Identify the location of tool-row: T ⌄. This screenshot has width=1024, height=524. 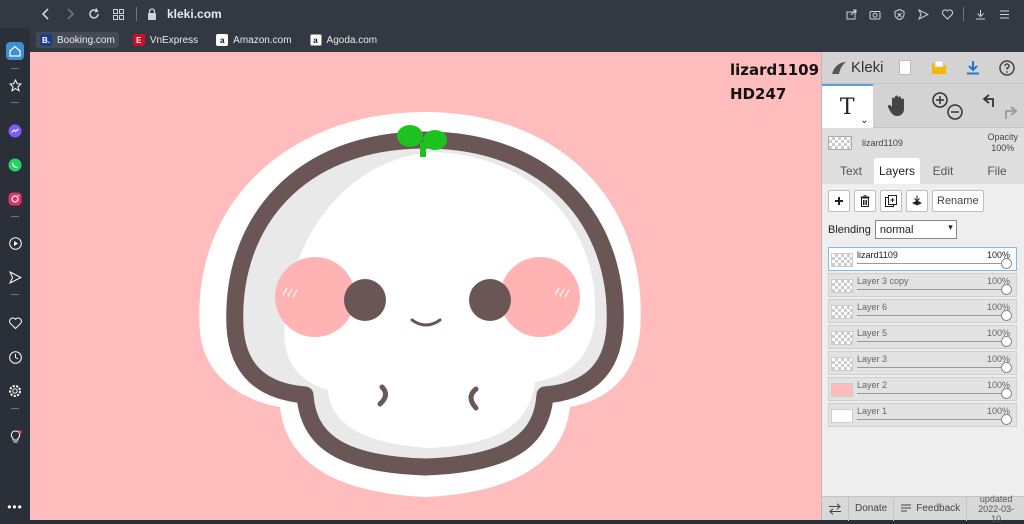
(923, 106).